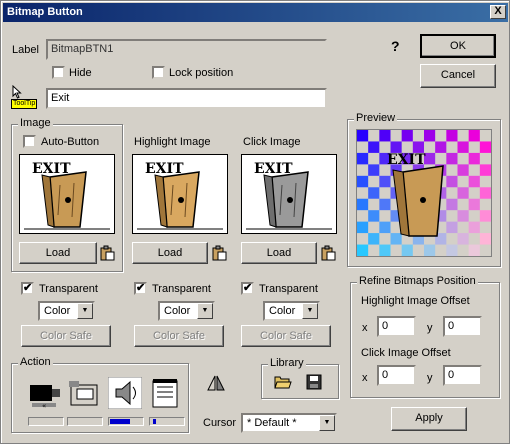 This screenshot has width=510, height=444. I want to click on tooltip-input: Exit, so click(186, 98).